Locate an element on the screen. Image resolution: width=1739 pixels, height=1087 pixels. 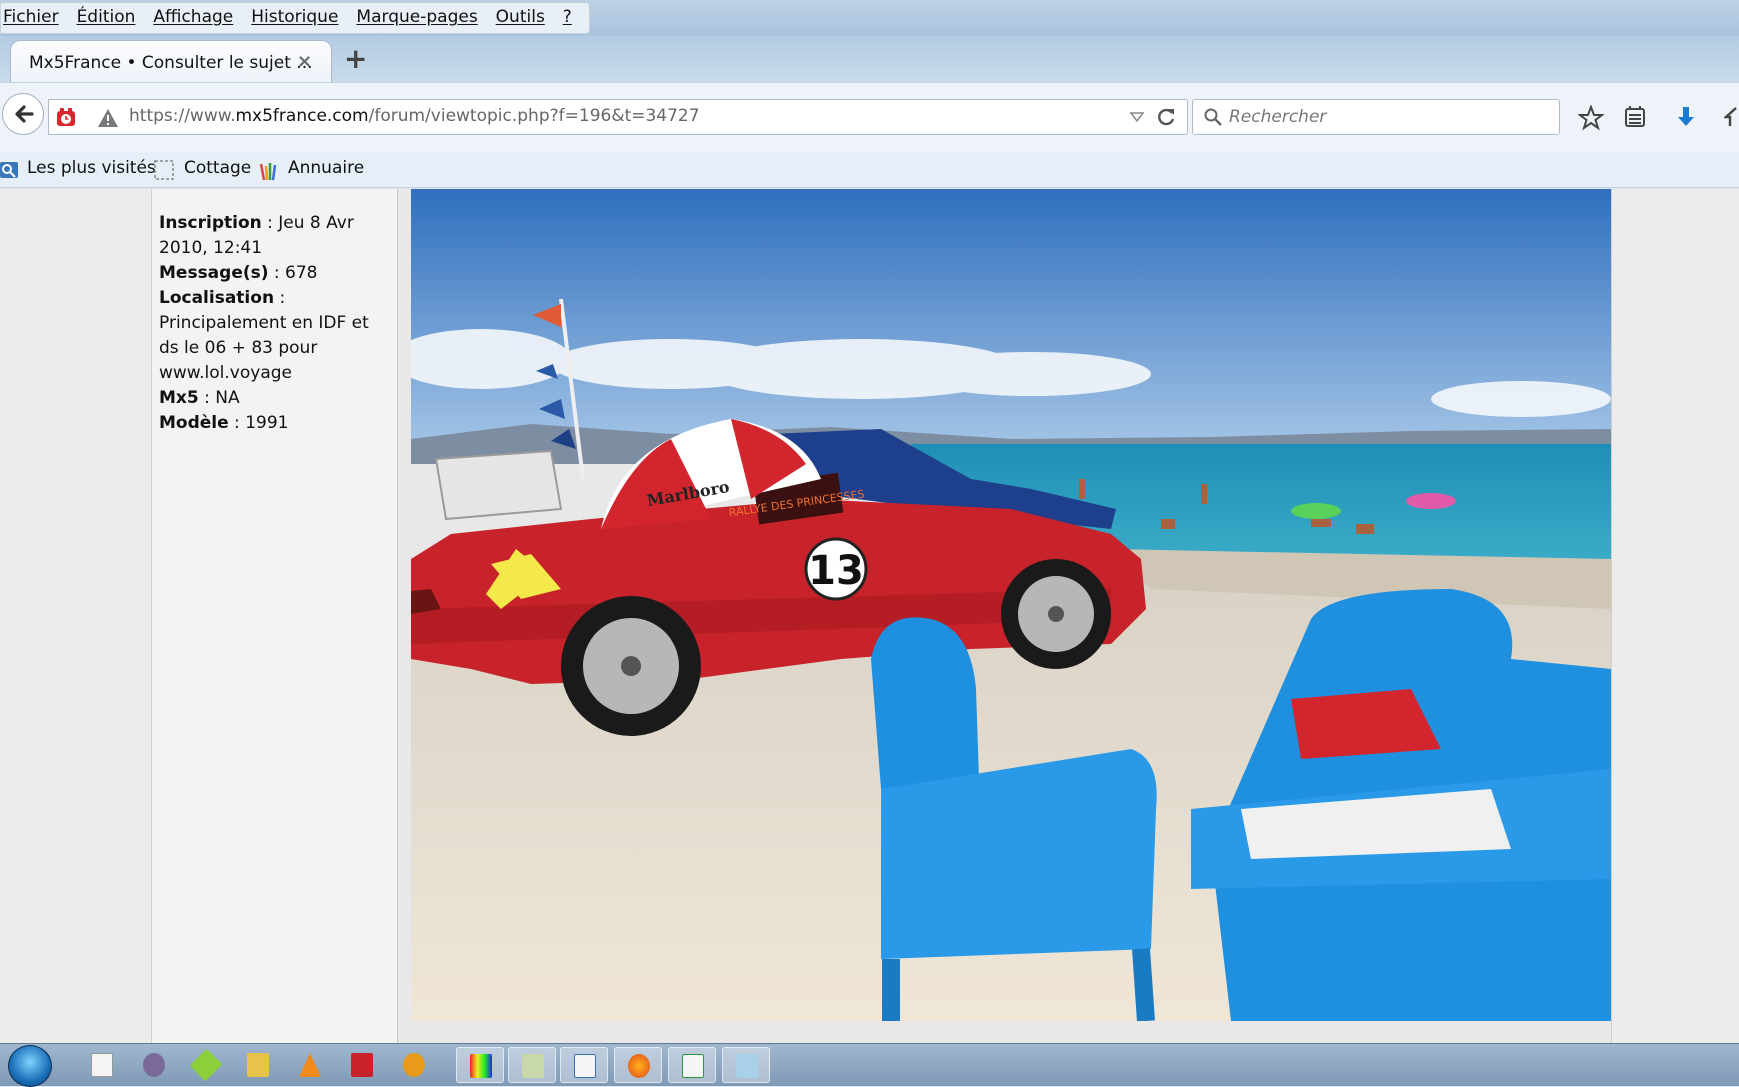
localisation-label: Localisation is located at coordinates (217, 298).